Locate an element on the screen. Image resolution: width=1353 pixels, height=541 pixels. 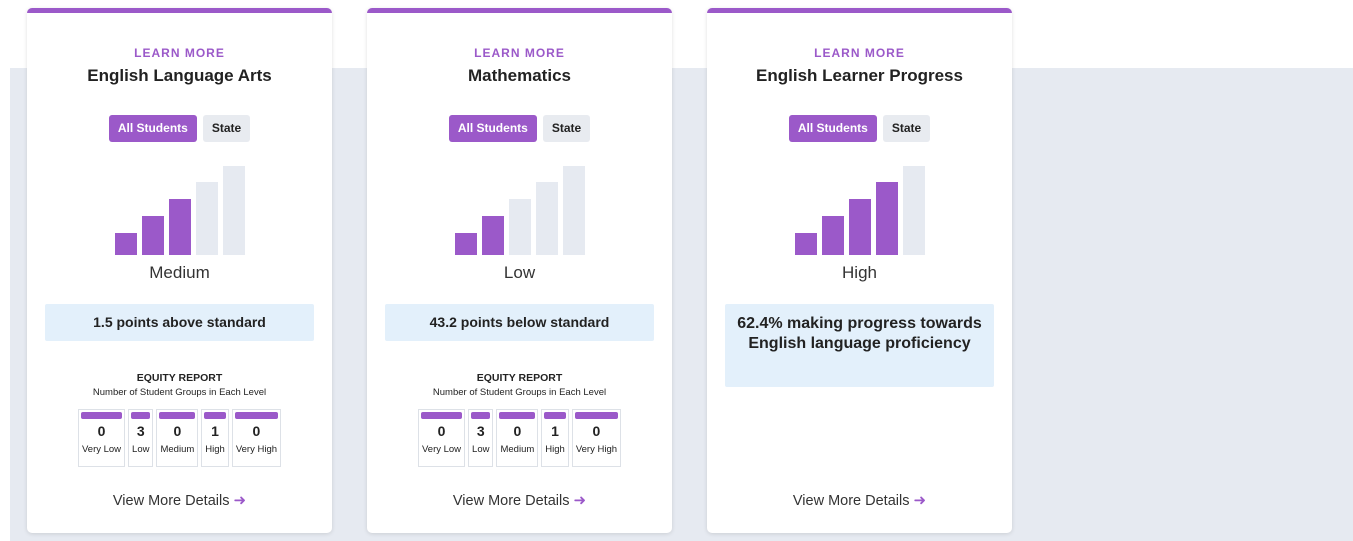
performance-level-label: Low is located at coordinates (519, 272).